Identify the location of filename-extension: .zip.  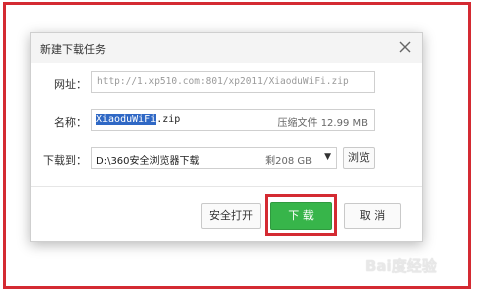
(168, 119).